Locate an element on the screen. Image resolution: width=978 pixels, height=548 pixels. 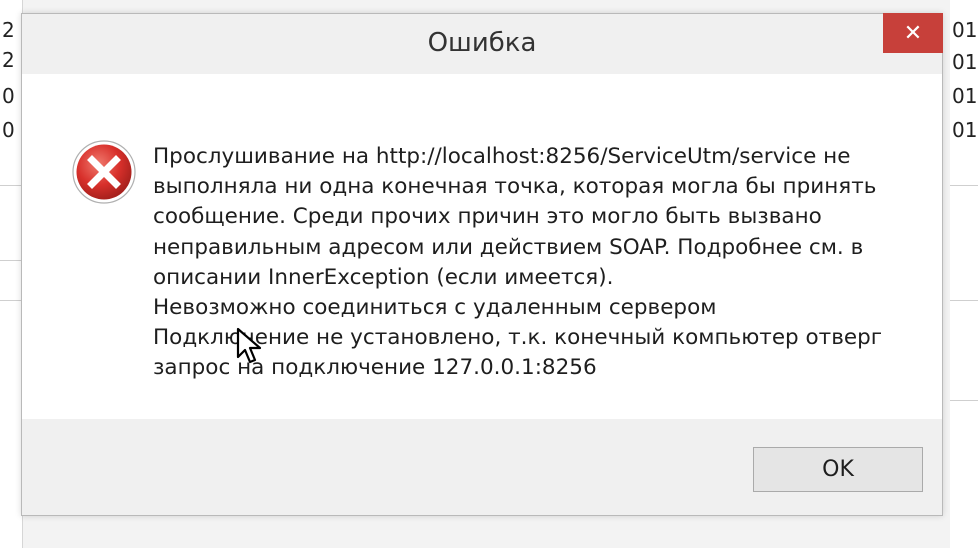
dialog-titlebar: Ошибка ✕ is located at coordinates (482, 43).